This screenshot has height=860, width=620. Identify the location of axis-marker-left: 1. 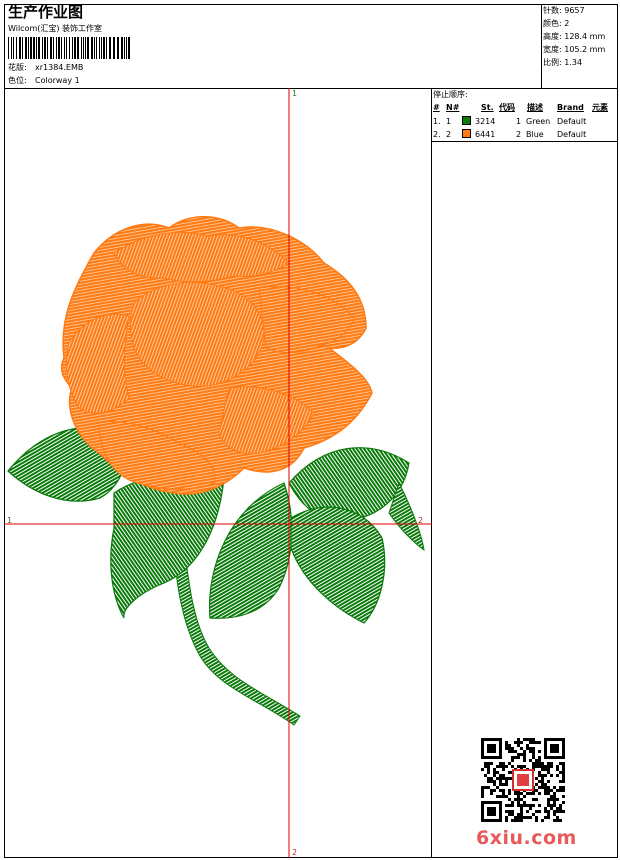
(10, 520).